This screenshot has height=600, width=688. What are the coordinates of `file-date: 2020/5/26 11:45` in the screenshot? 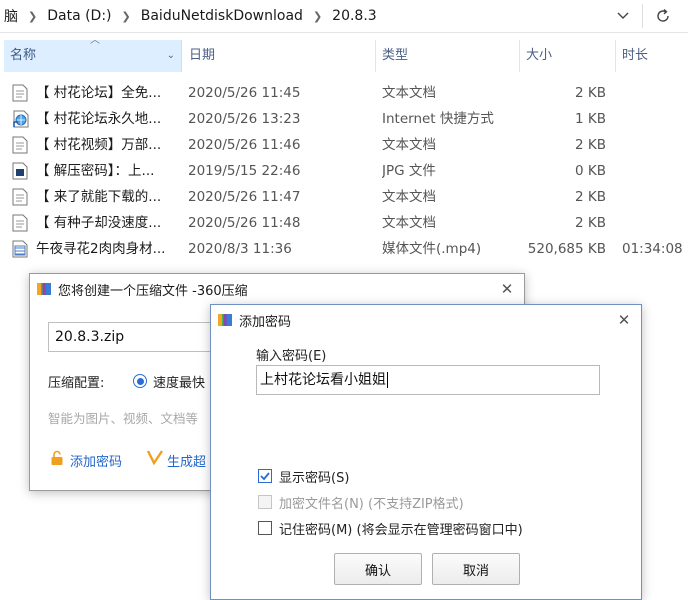 It's located at (244, 93).